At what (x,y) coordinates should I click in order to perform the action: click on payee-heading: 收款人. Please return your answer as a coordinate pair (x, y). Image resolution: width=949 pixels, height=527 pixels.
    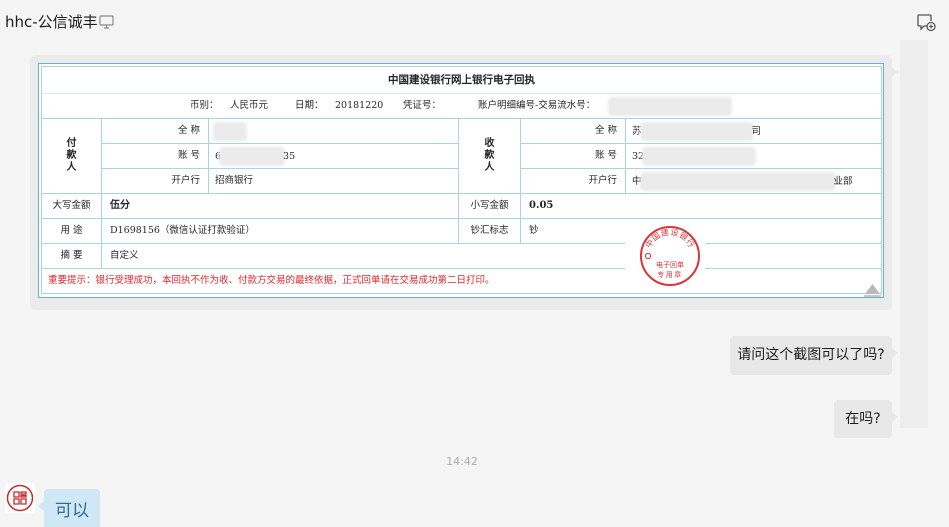
    Looking at the image, I should click on (489, 155).